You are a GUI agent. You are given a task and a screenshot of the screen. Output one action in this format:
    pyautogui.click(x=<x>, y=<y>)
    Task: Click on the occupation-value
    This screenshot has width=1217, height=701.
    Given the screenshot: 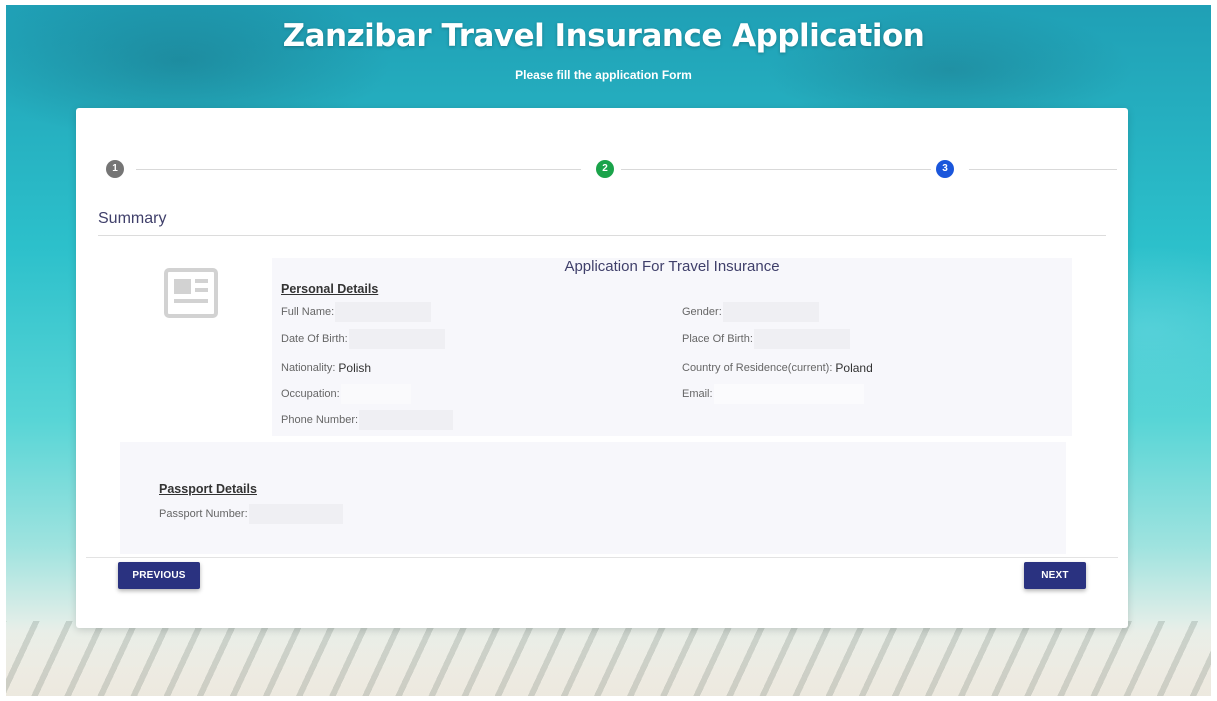 What is the action you would take?
    pyautogui.click(x=375, y=394)
    